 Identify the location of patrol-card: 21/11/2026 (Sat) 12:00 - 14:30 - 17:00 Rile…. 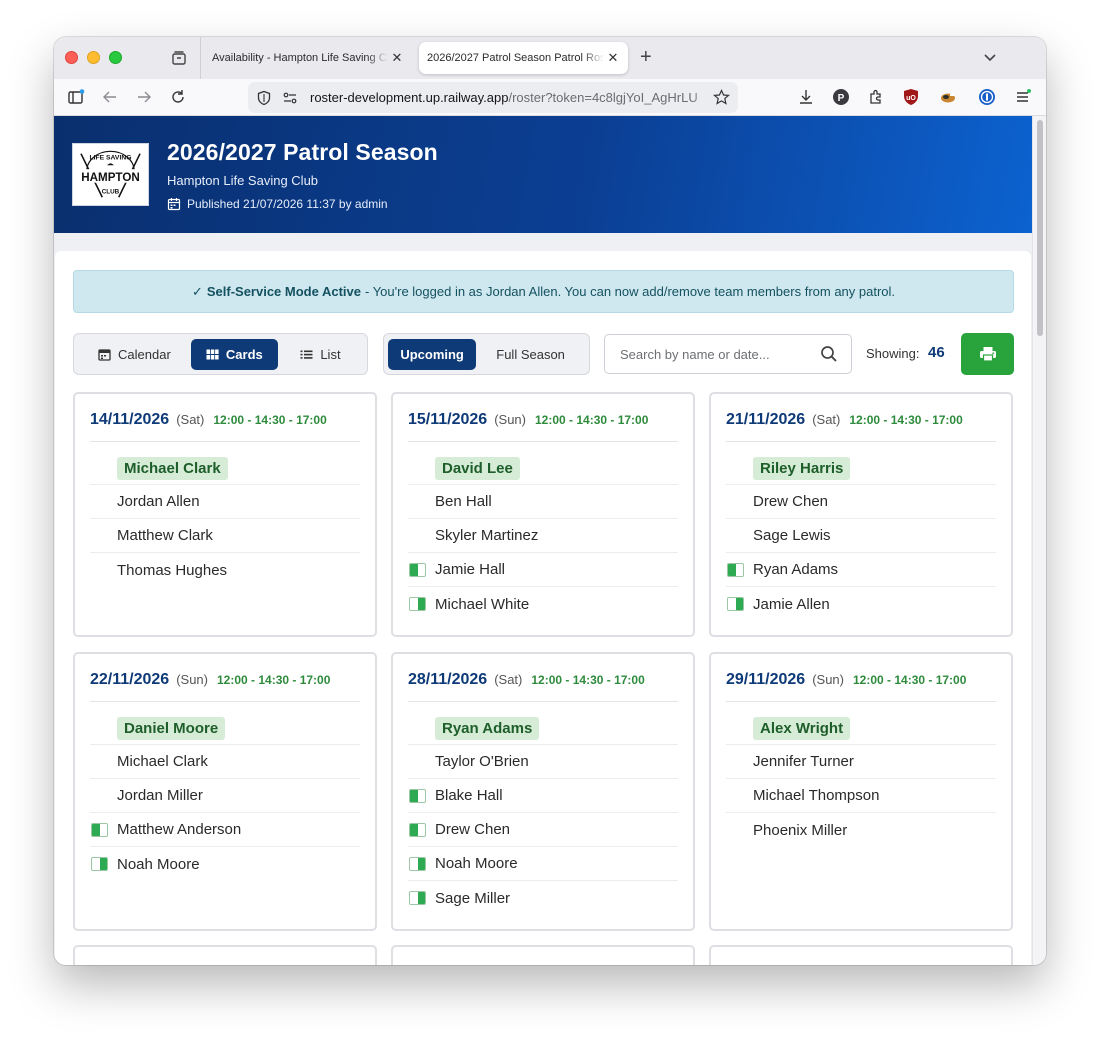
(861, 514).